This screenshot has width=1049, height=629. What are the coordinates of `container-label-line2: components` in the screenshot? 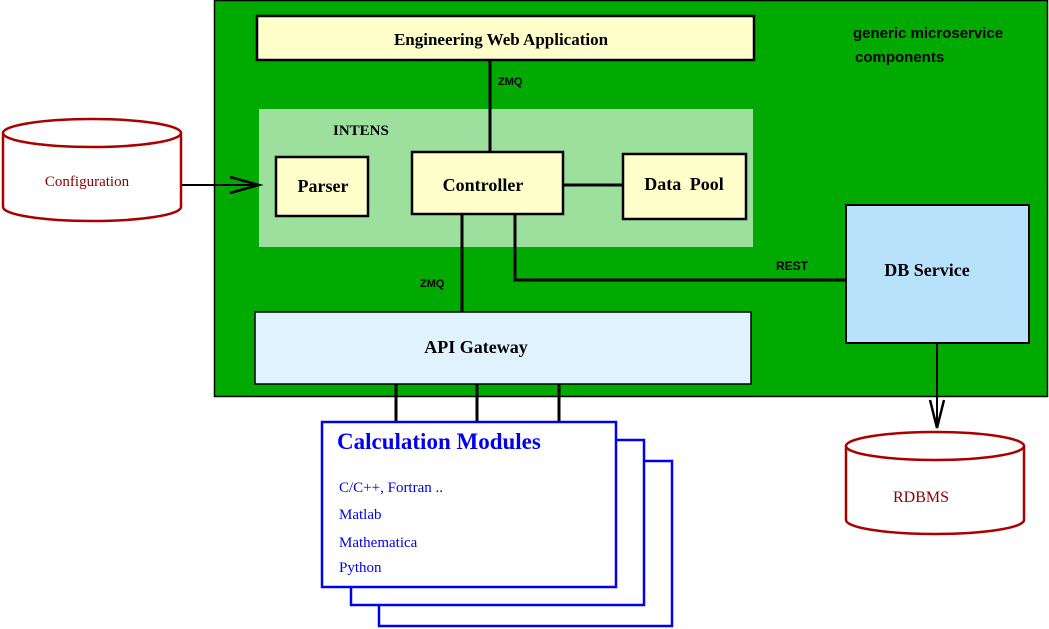 It's located at (899, 57).